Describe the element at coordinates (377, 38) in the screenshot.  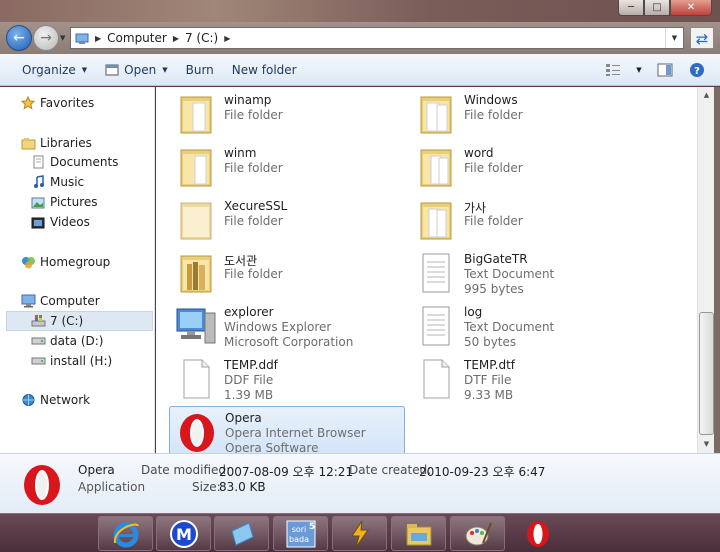
I see `address-bar: ▶ Computer ▶ 7 (C:) ▶ ▼` at that location.